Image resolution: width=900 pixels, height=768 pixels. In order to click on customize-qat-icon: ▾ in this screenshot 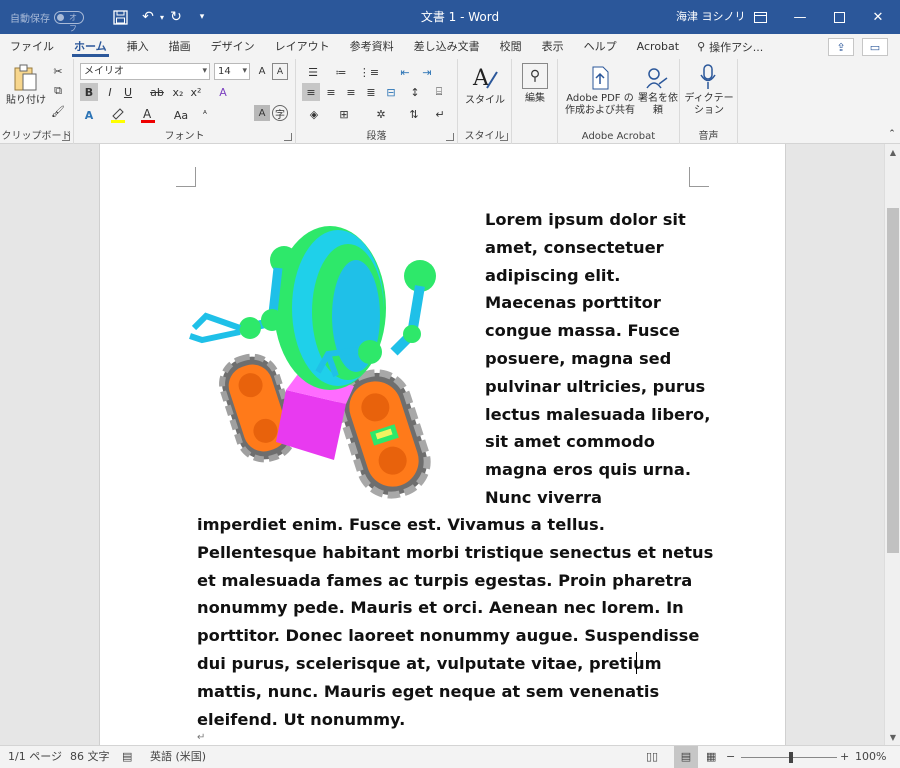, I will do `click(202, 17)`.